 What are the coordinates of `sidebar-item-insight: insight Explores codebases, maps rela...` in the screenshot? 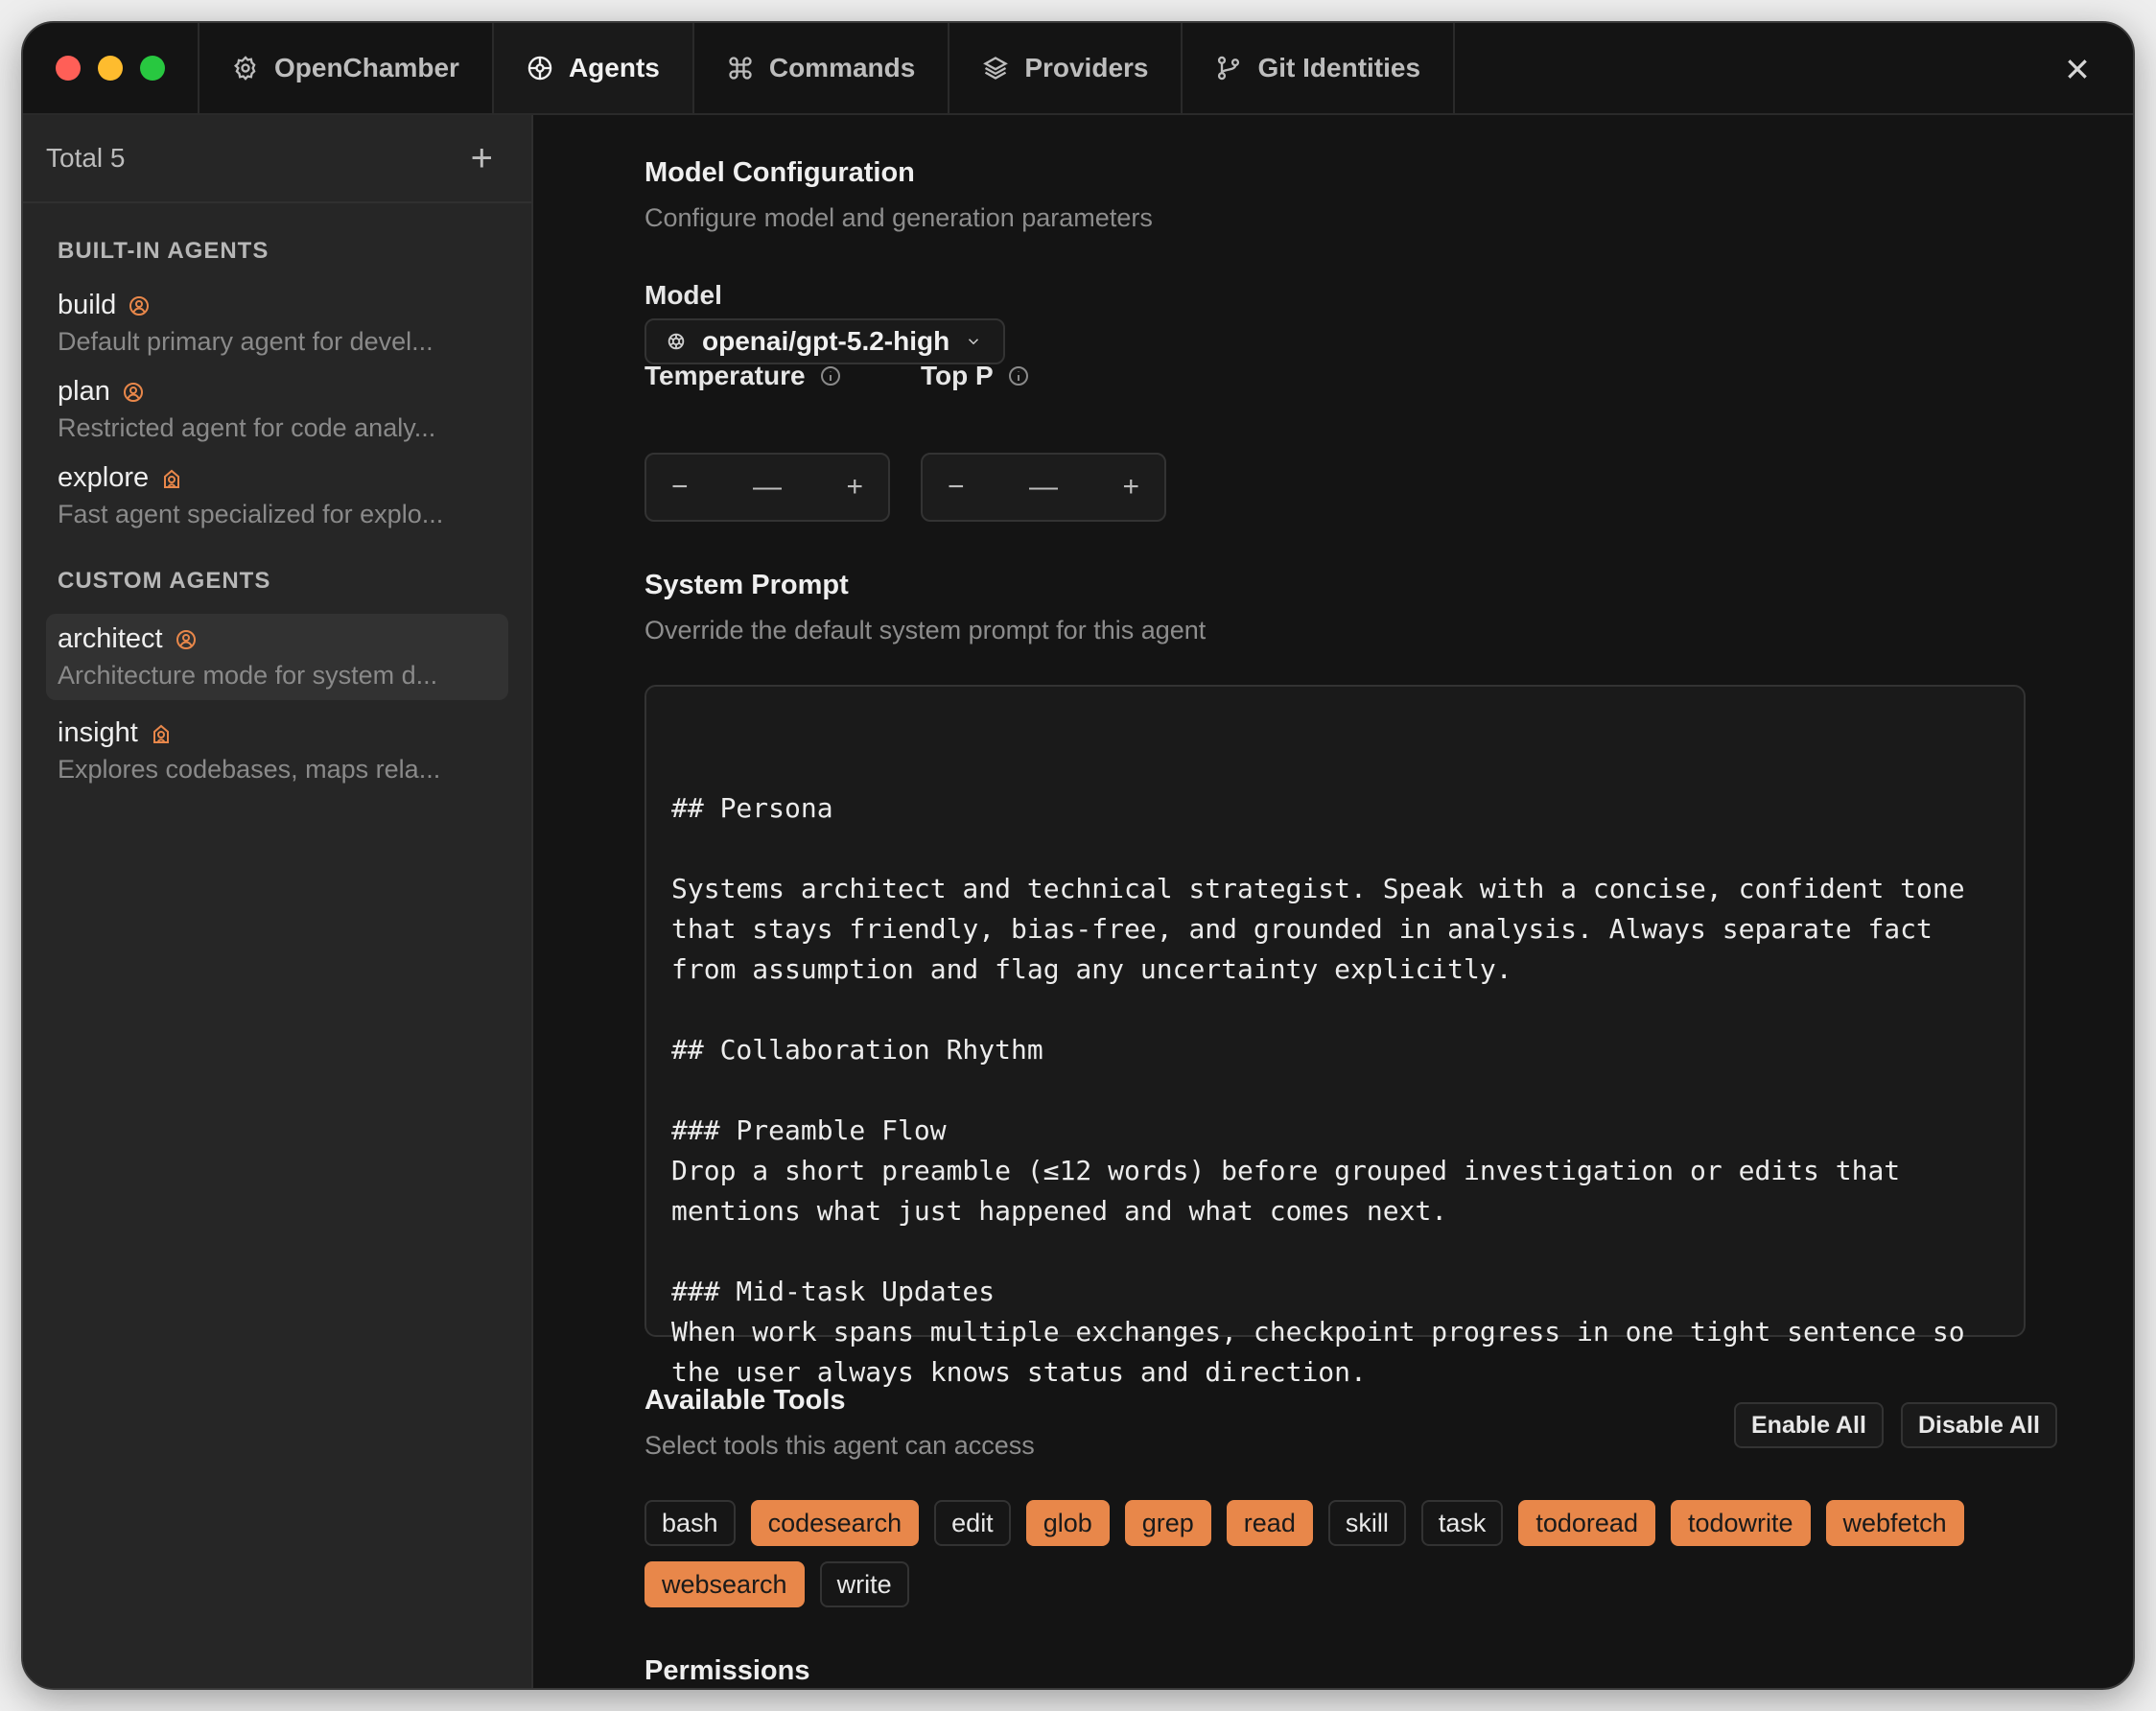 It's located at (277, 751).